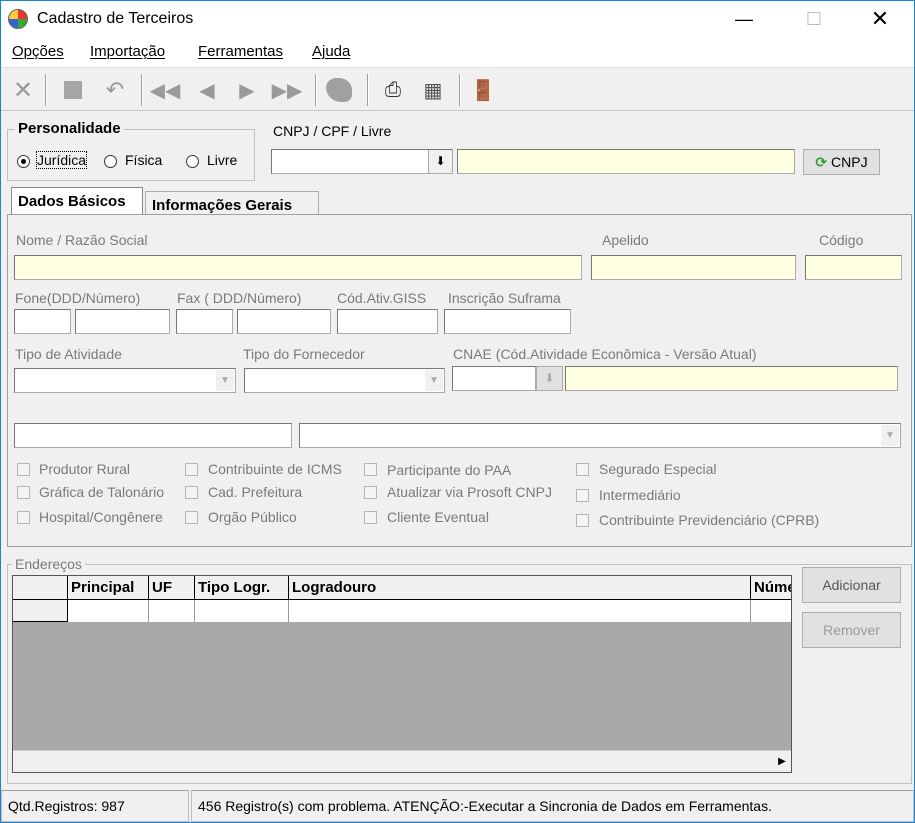 The image size is (915, 823). Describe the element at coordinates (23, 469) in the screenshot. I see `chk-produtor-rural` at that location.